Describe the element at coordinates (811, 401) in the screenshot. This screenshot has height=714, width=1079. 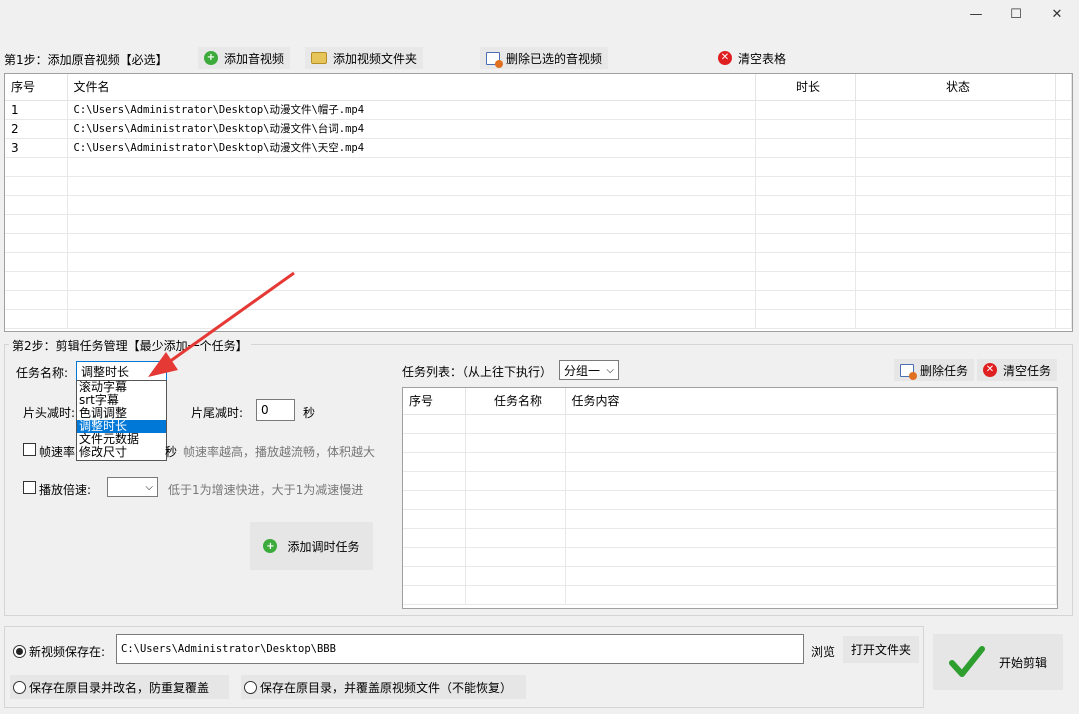
I see `task-column-header-content: 任务内容` at that location.